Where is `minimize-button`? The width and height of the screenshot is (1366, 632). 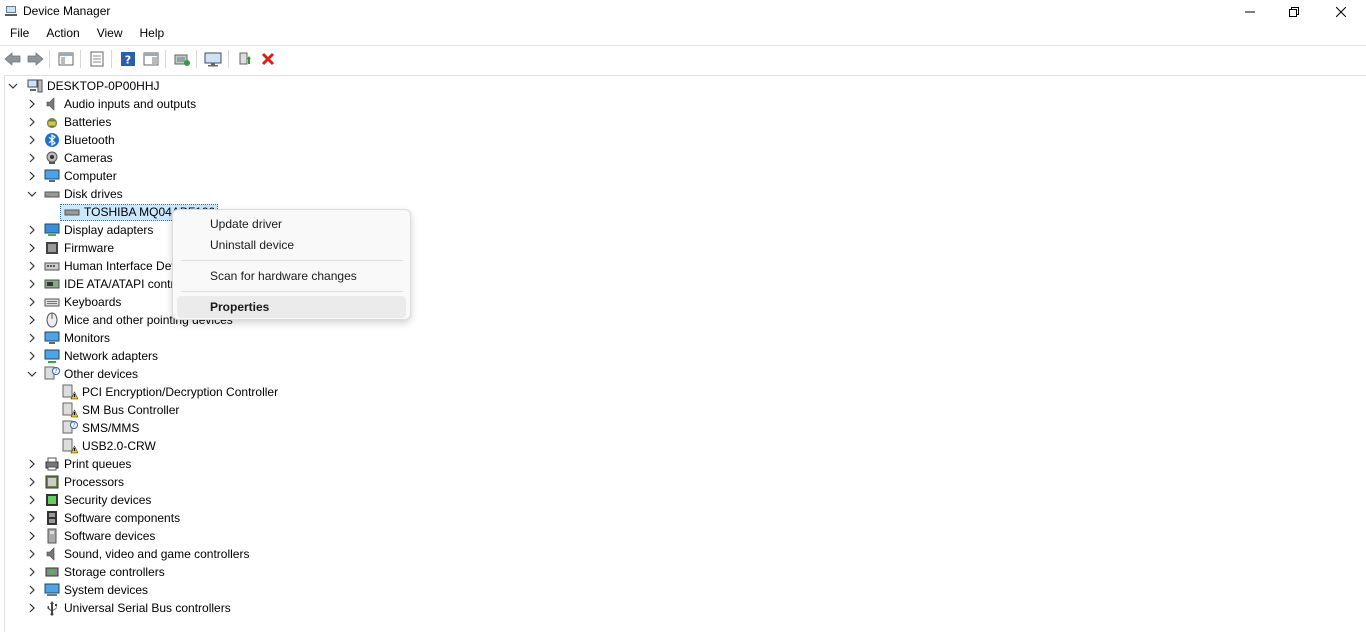
minimize-button is located at coordinates (1250, 11).